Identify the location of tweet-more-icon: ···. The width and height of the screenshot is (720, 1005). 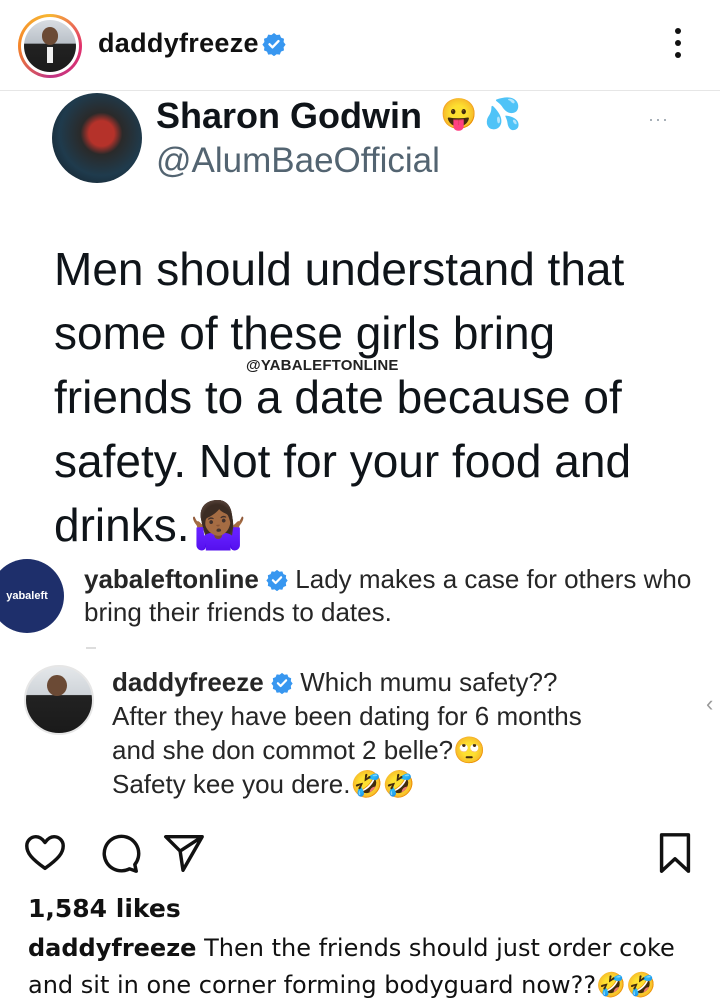
(658, 119).